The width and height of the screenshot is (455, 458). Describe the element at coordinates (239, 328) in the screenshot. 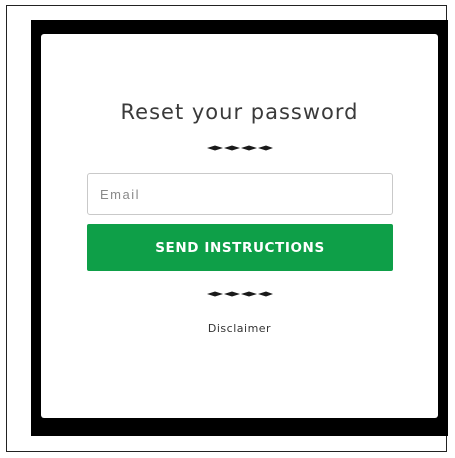

I see `disclaimer-link: Disclaimer` at that location.